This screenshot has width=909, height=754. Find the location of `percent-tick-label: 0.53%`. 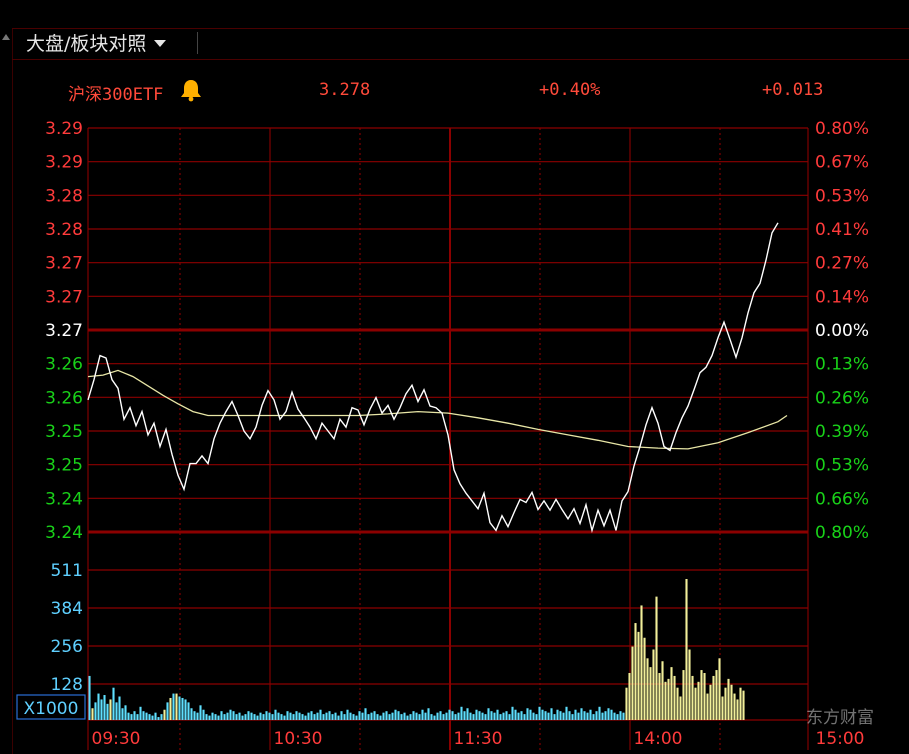

percent-tick-label: 0.53% is located at coordinates (842, 466).